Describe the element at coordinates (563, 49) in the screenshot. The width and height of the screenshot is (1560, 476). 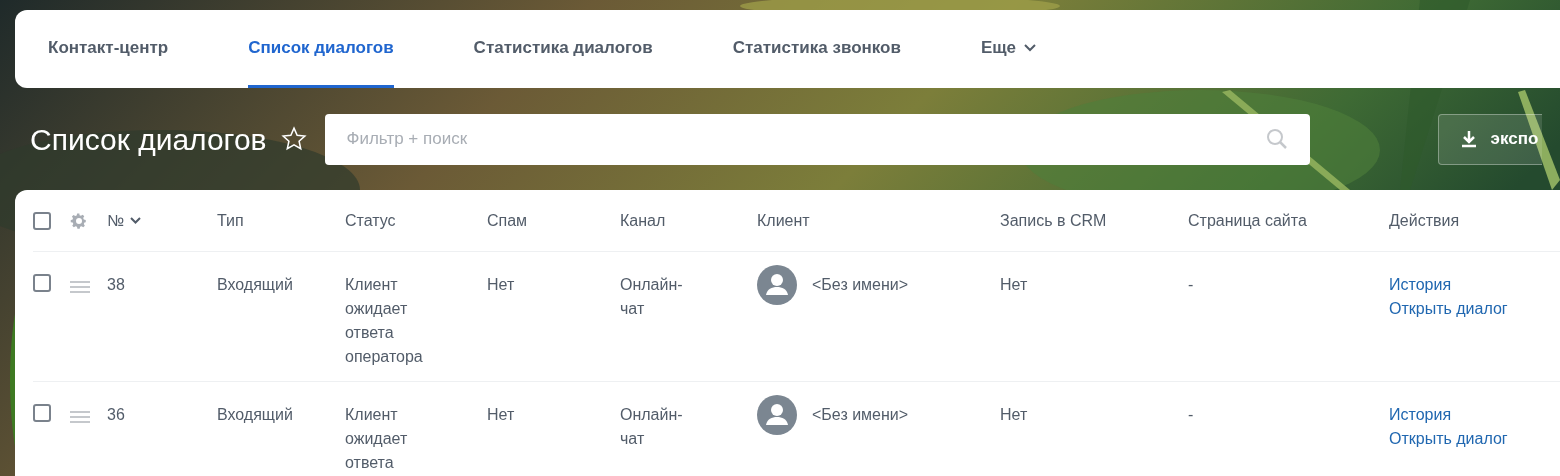
I see `tab: Статистика диалогов` at that location.